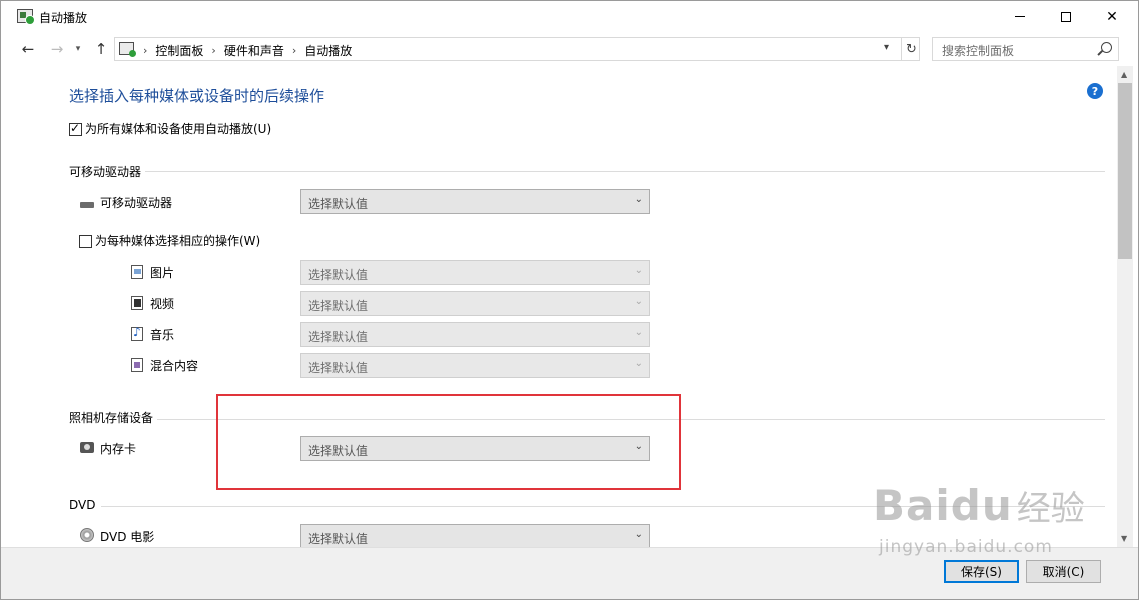  Describe the element at coordinates (162, 273) in the screenshot. I see `media-label-pictures: 图片` at that location.